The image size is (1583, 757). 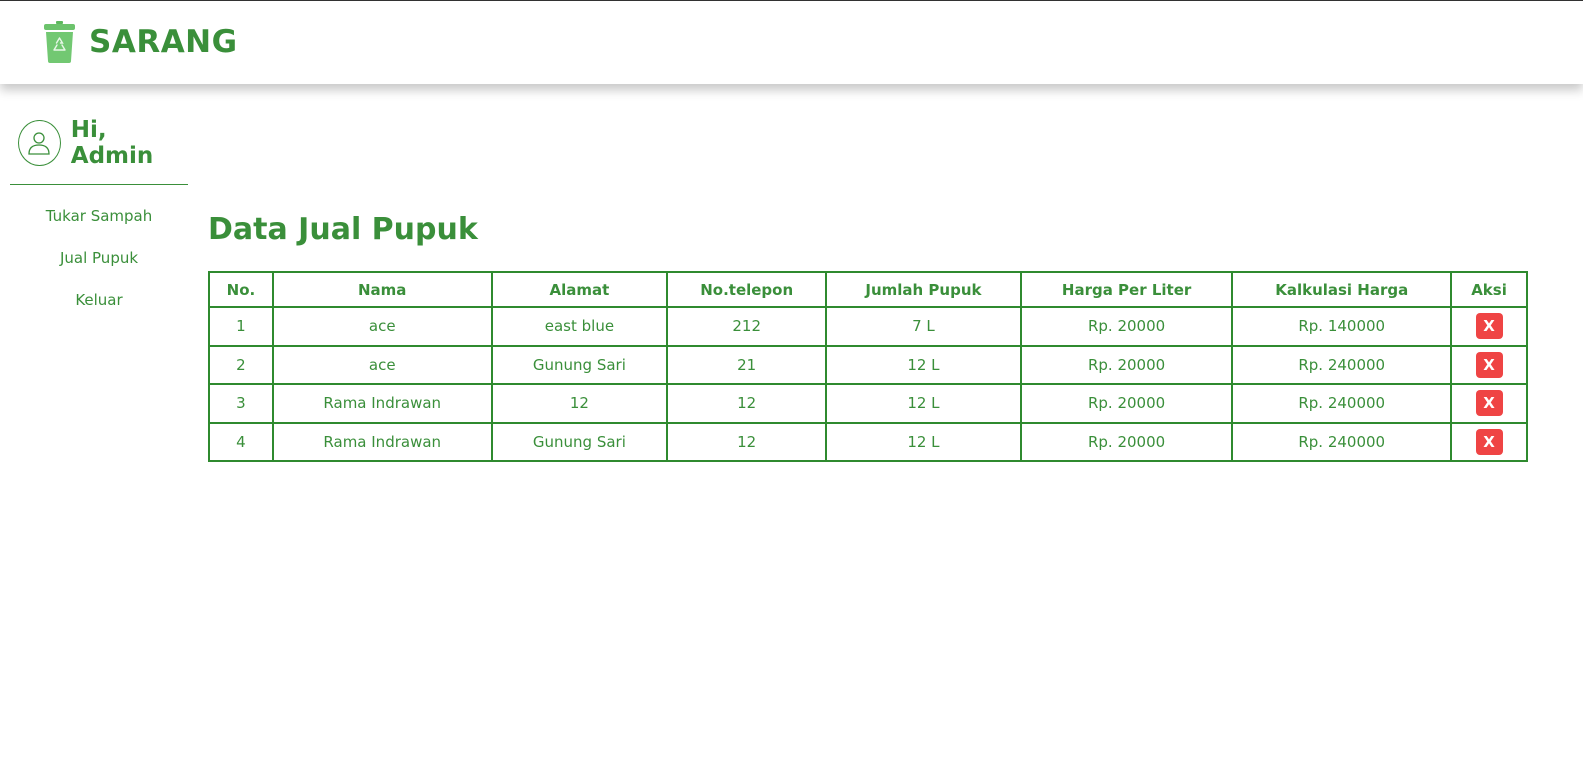 What do you see at coordinates (59, 42) in the screenshot?
I see `recycle-bin-icon` at bounding box center [59, 42].